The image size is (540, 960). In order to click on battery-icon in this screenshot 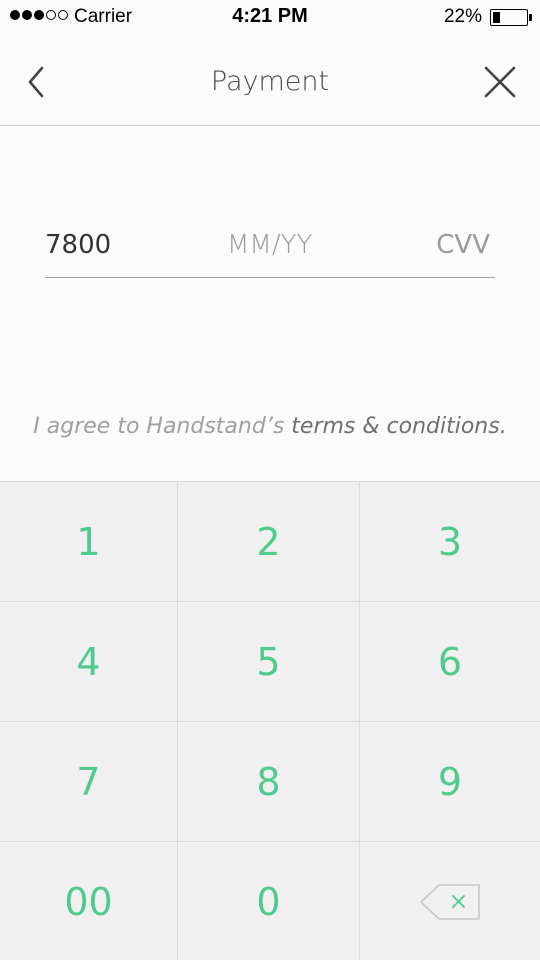, I will do `click(509, 17)`.